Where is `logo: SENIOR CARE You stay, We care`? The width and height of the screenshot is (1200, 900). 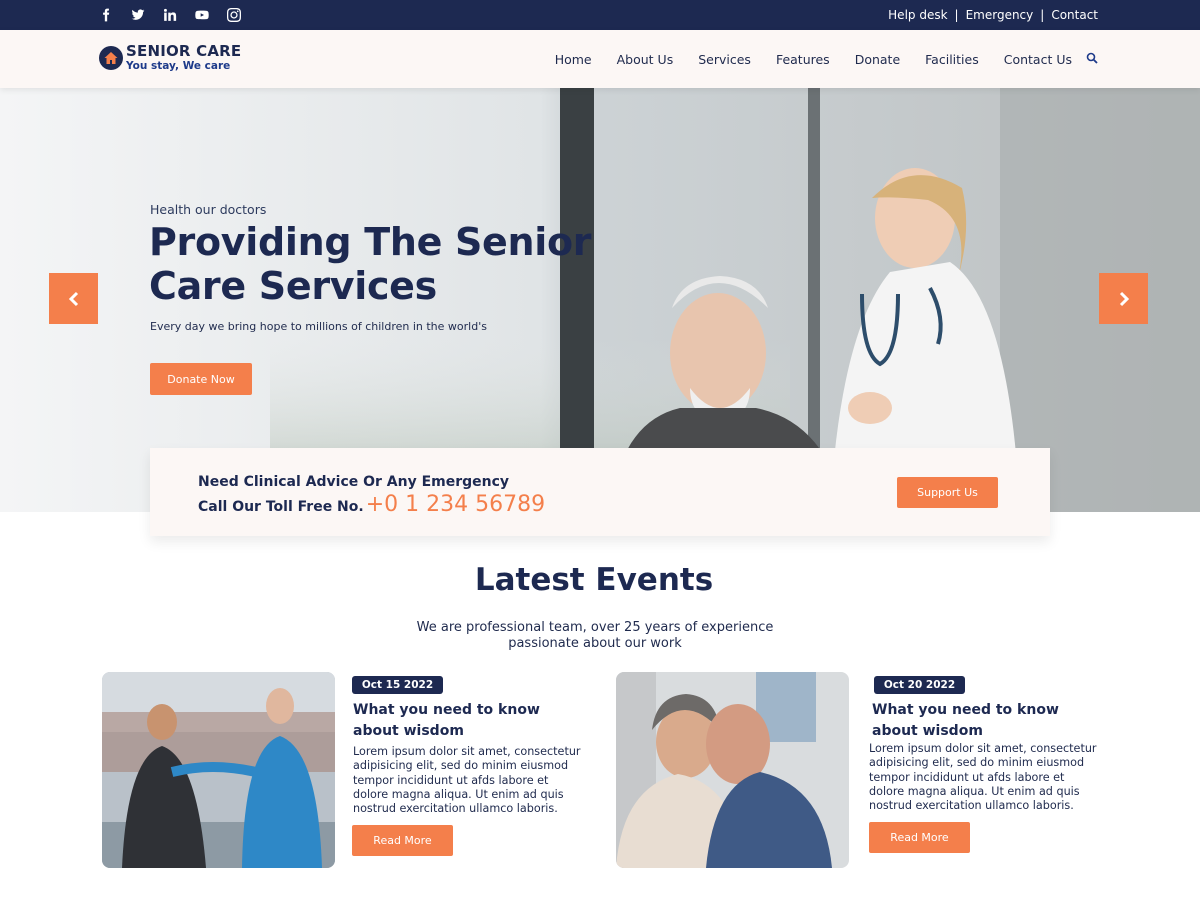
logo: SENIOR CARE You stay, We care is located at coordinates (170, 58).